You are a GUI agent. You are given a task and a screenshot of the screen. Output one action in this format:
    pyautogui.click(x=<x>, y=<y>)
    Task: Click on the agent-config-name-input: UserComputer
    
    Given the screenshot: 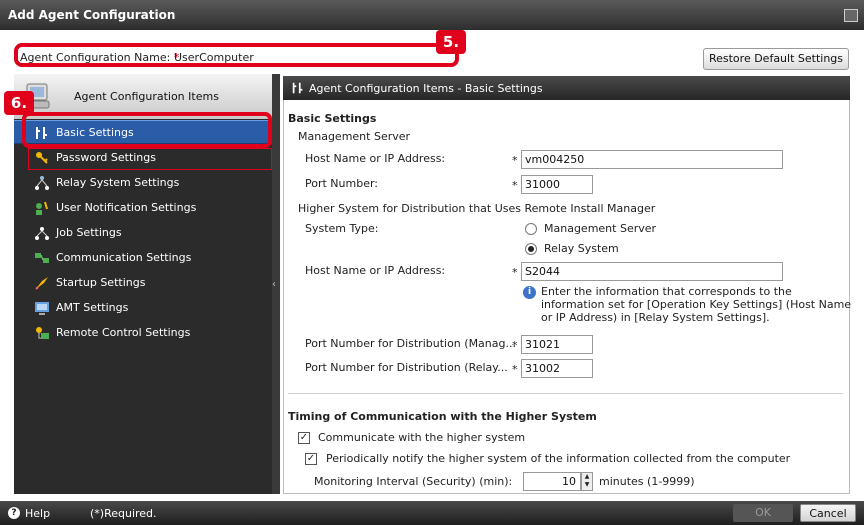 What is the action you would take?
    pyautogui.click(x=214, y=57)
    